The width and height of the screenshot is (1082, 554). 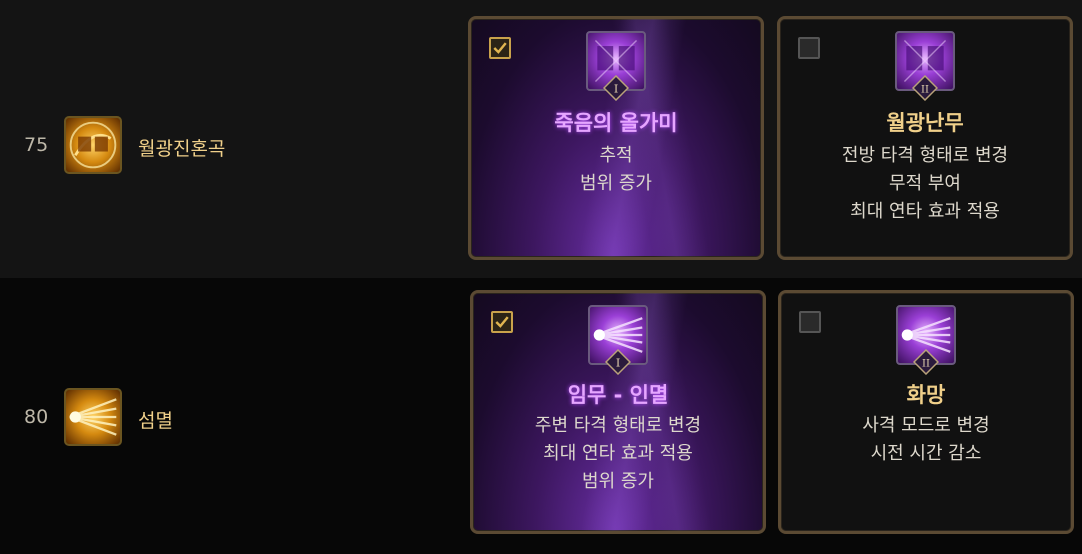 I want to click on option-effect: 추적, so click(x=616, y=155).